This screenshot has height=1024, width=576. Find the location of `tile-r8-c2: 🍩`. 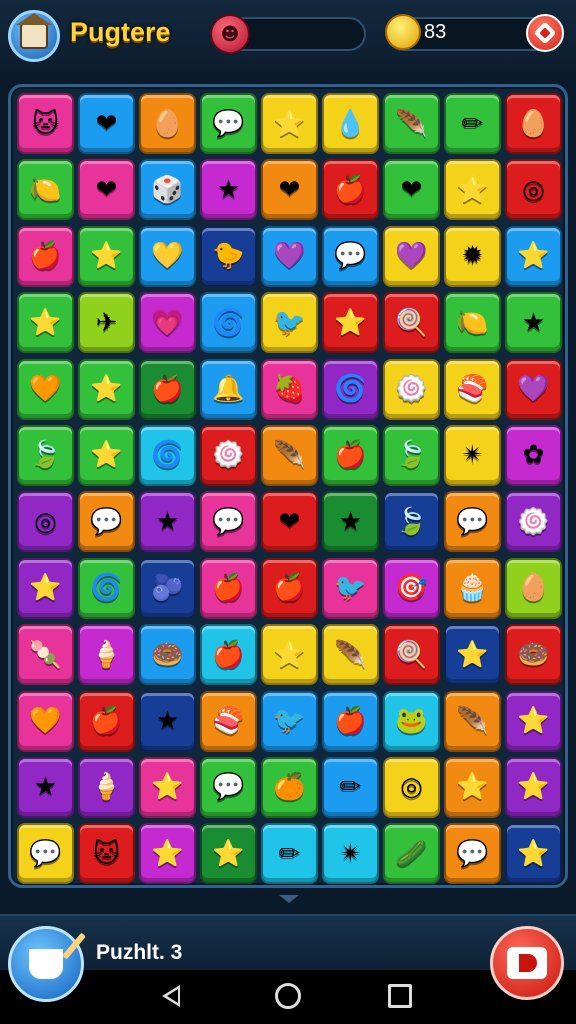

tile-r8-c2: 🍩 is located at coordinates (167, 655).